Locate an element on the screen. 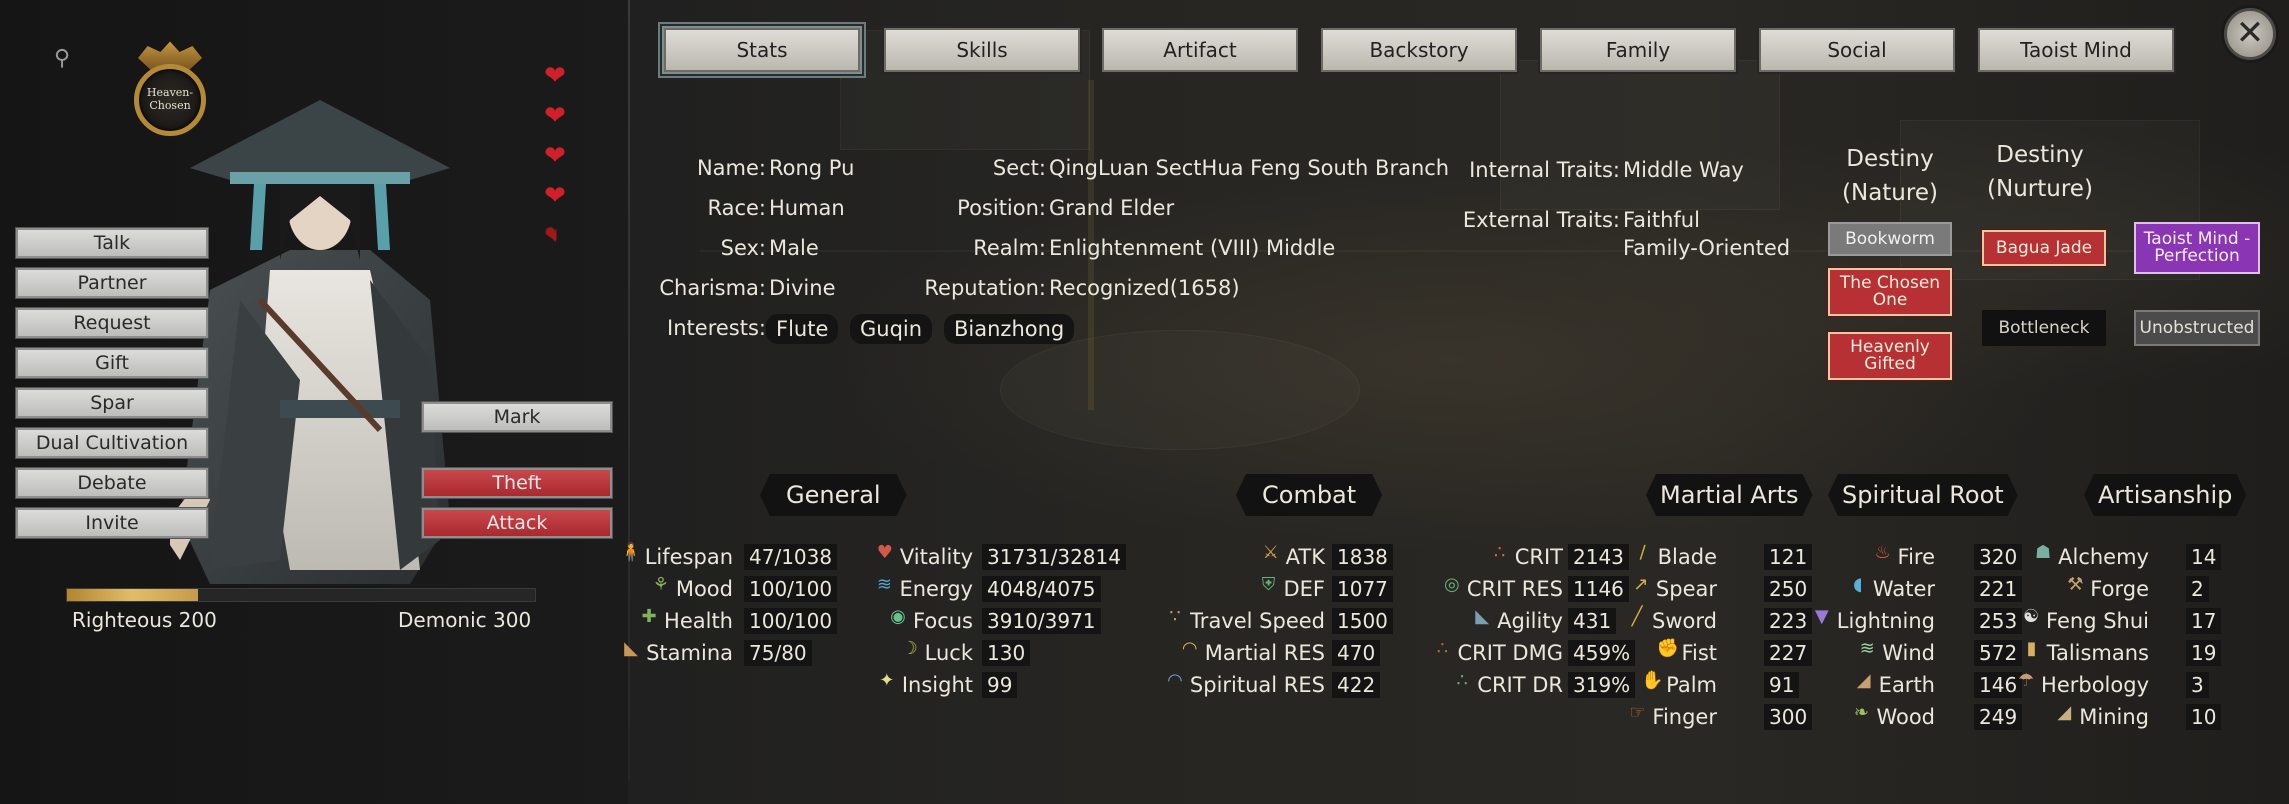 This screenshot has height=804, width=2289. spiritual-root-heading: Spiritual Root is located at coordinates (1923, 495).